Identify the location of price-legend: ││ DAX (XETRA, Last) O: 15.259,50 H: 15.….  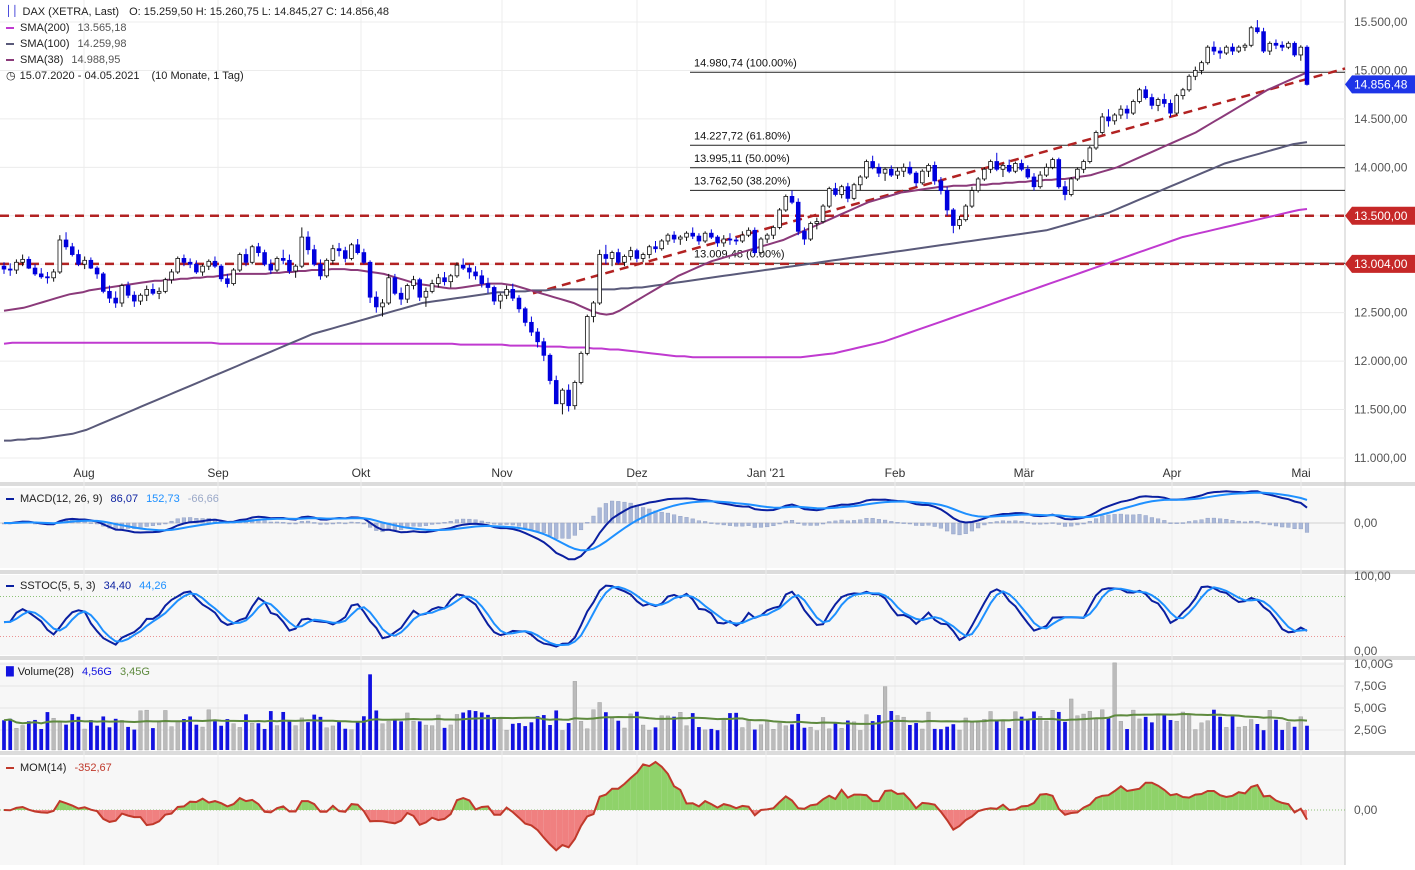
(197, 44).